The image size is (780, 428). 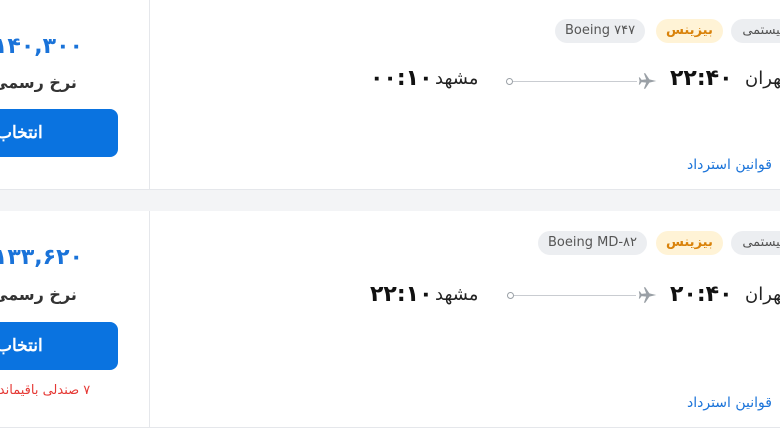 I want to click on aircraft-chip: Boeing MD-۸۲, so click(x=592, y=243).